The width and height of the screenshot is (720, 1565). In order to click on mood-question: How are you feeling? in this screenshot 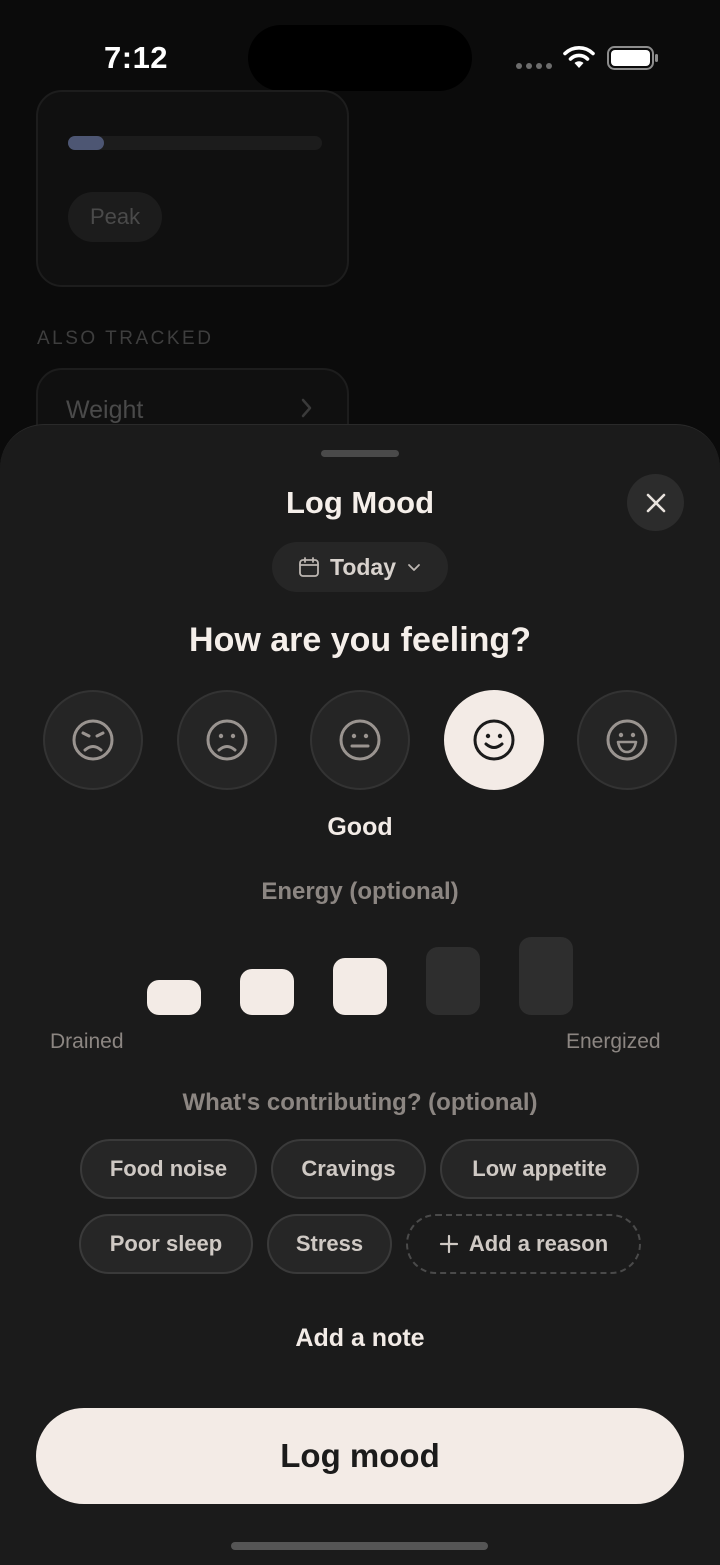, I will do `click(360, 640)`.